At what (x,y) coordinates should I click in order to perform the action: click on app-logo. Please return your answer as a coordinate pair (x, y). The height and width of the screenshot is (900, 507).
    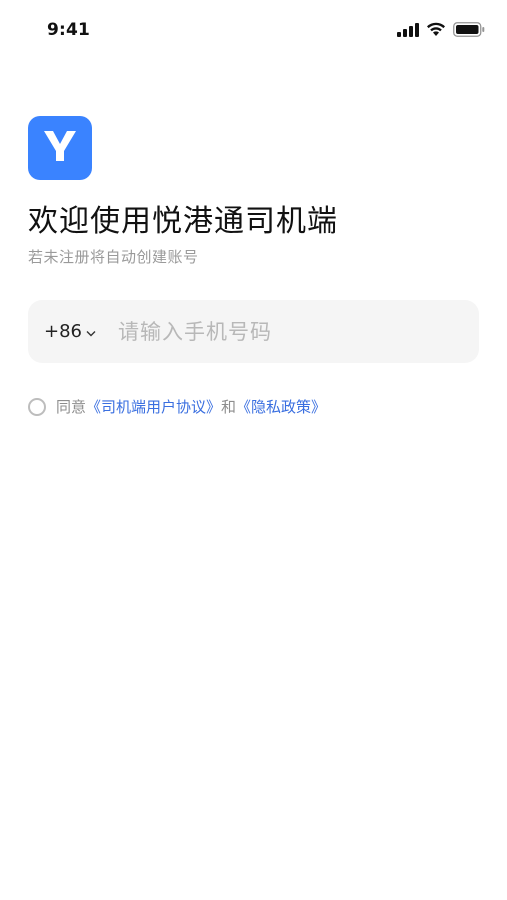
    Looking at the image, I should click on (60, 148).